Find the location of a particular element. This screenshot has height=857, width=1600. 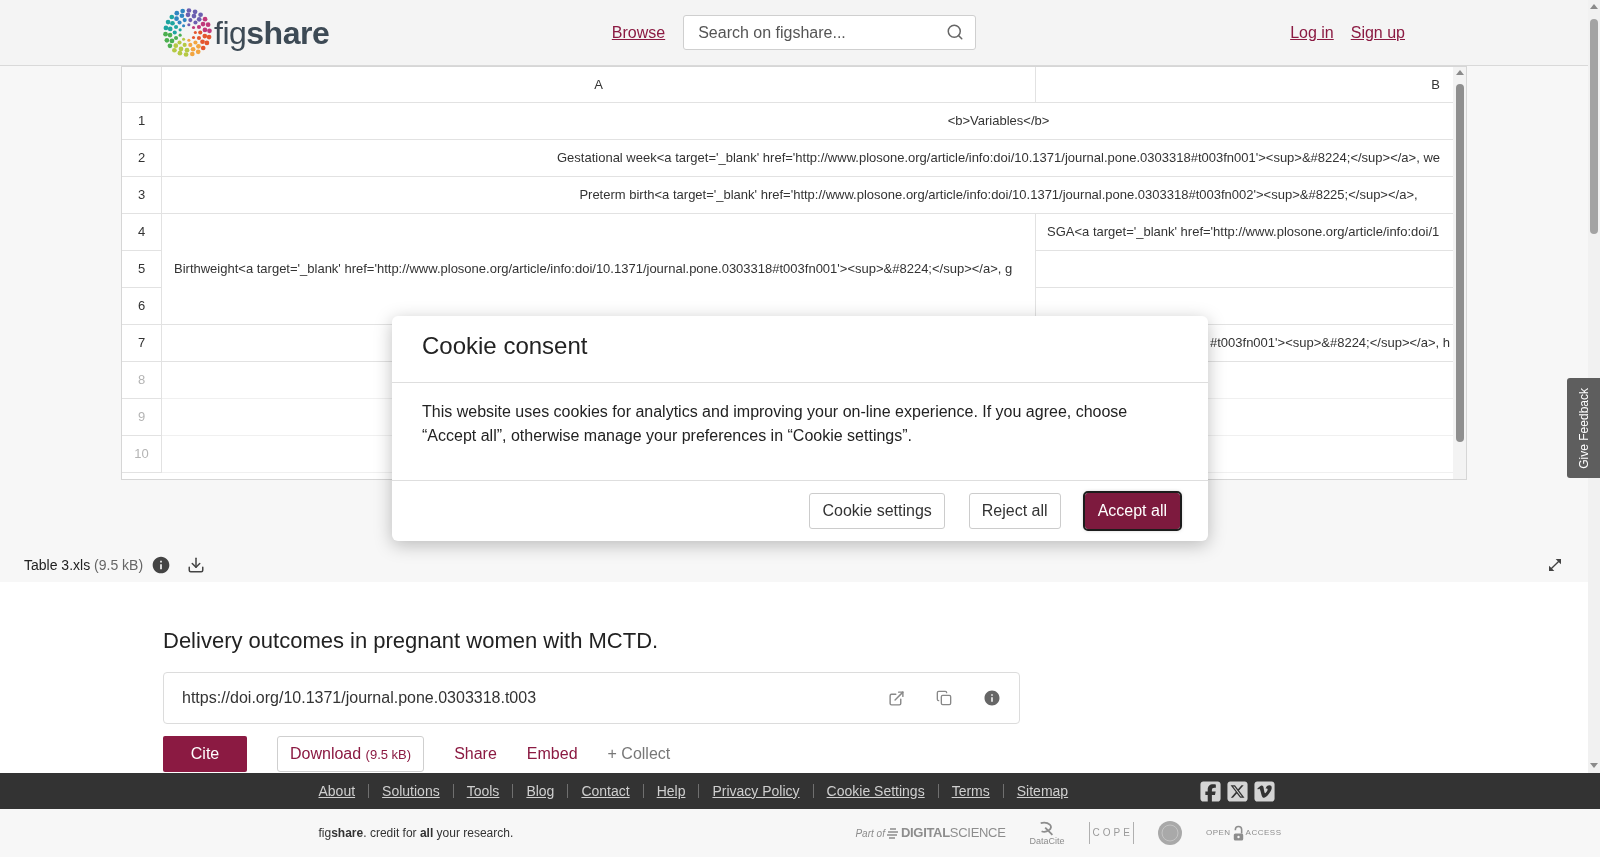

logo-mark-icon is located at coordinates (187, 32).